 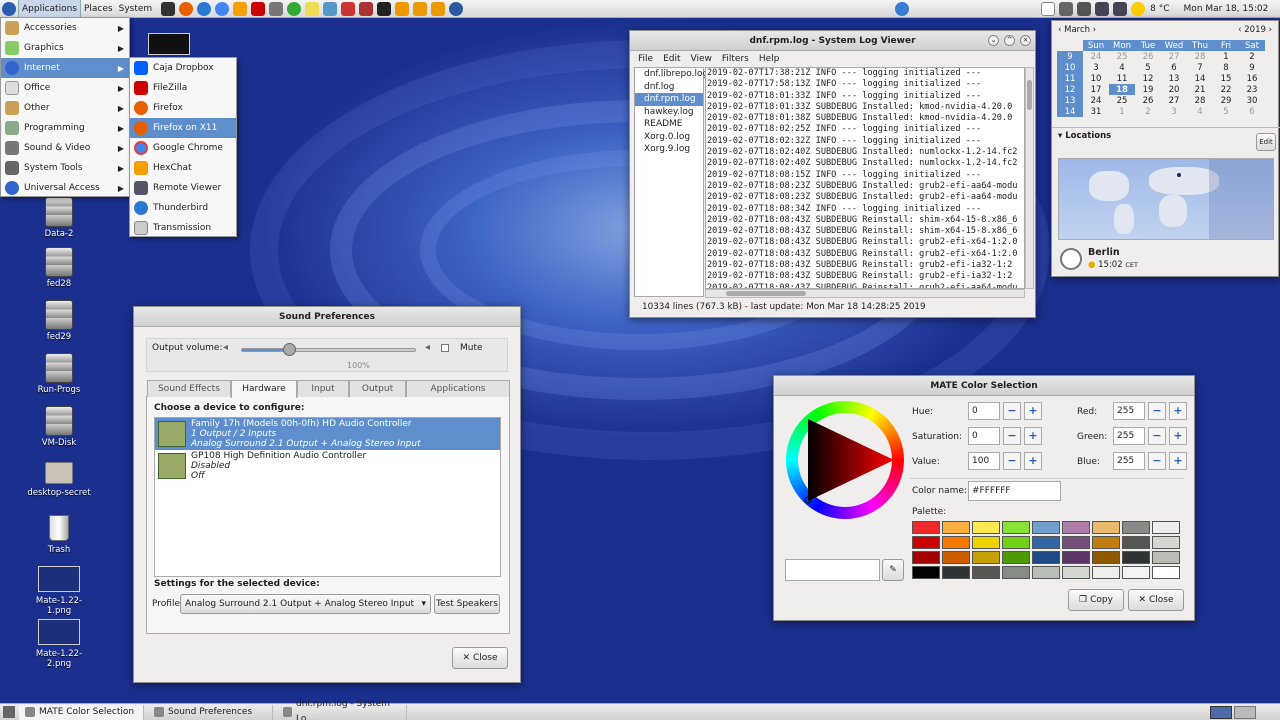 I want to click on calendar-day: 27, so click(x=1174, y=100).